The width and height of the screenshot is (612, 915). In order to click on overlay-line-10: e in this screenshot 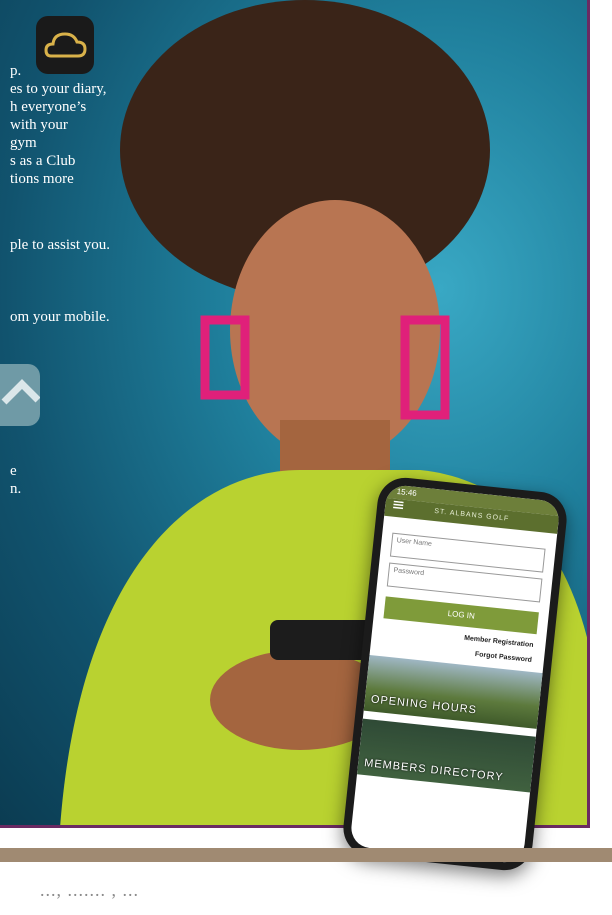, I will do `click(13, 471)`.